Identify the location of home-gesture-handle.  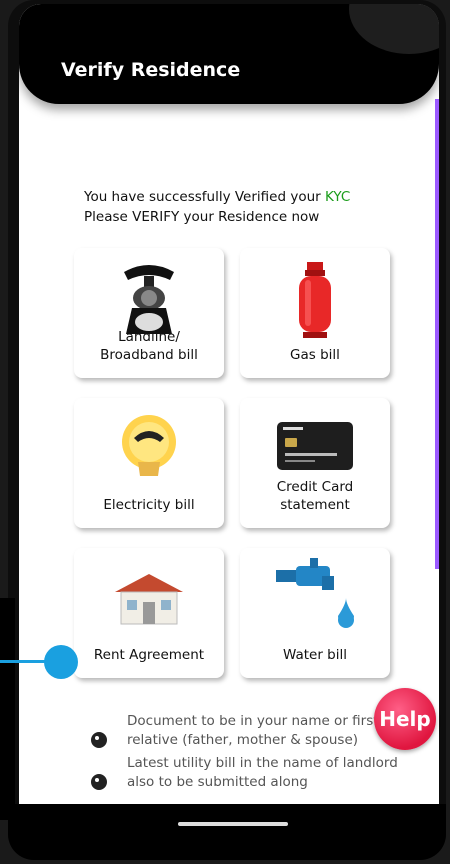
(233, 824).